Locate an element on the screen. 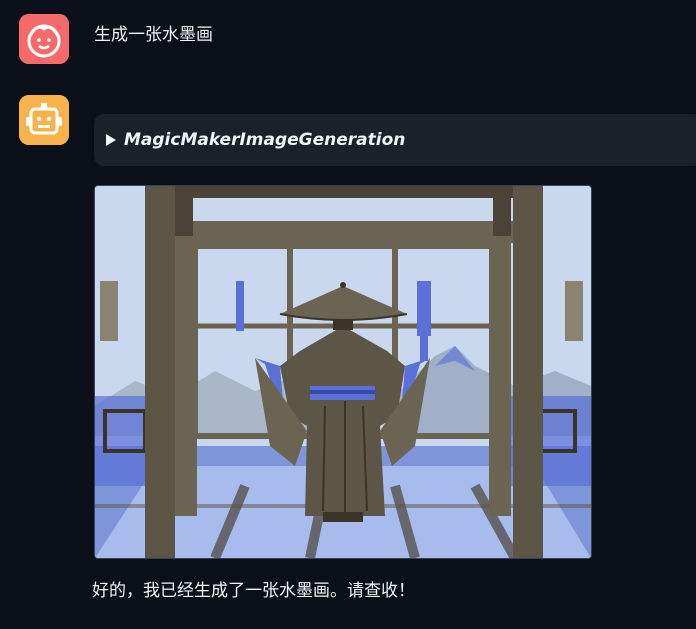 This screenshot has width=696, height=629. expand-triangle-icon is located at coordinates (111, 140).